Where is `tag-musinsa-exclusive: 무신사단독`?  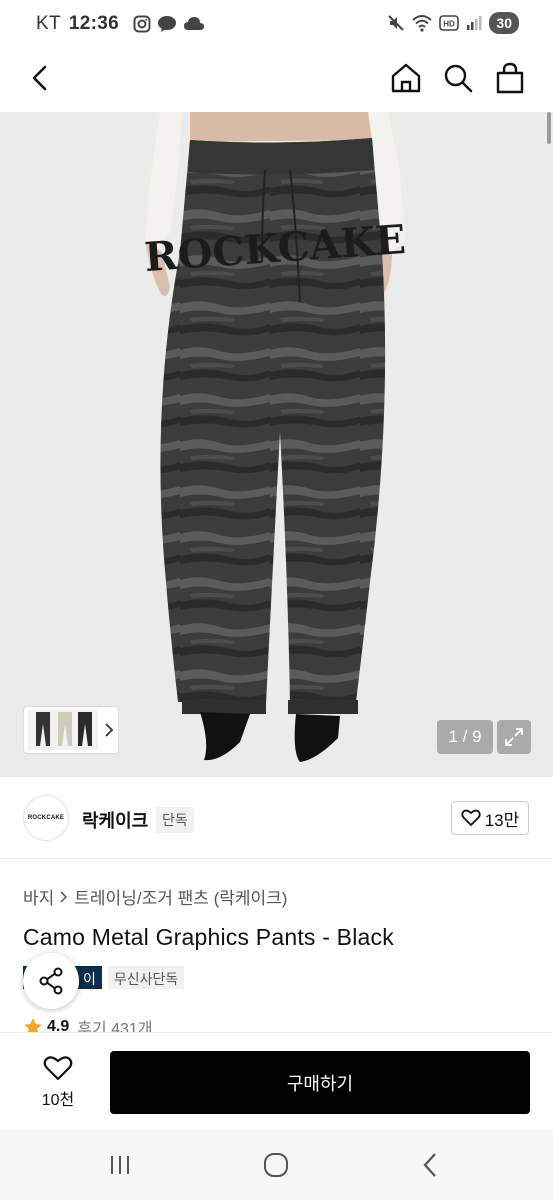 tag-musinsa-exclusive: 무신사단독 is located at coordinates (146, 977).